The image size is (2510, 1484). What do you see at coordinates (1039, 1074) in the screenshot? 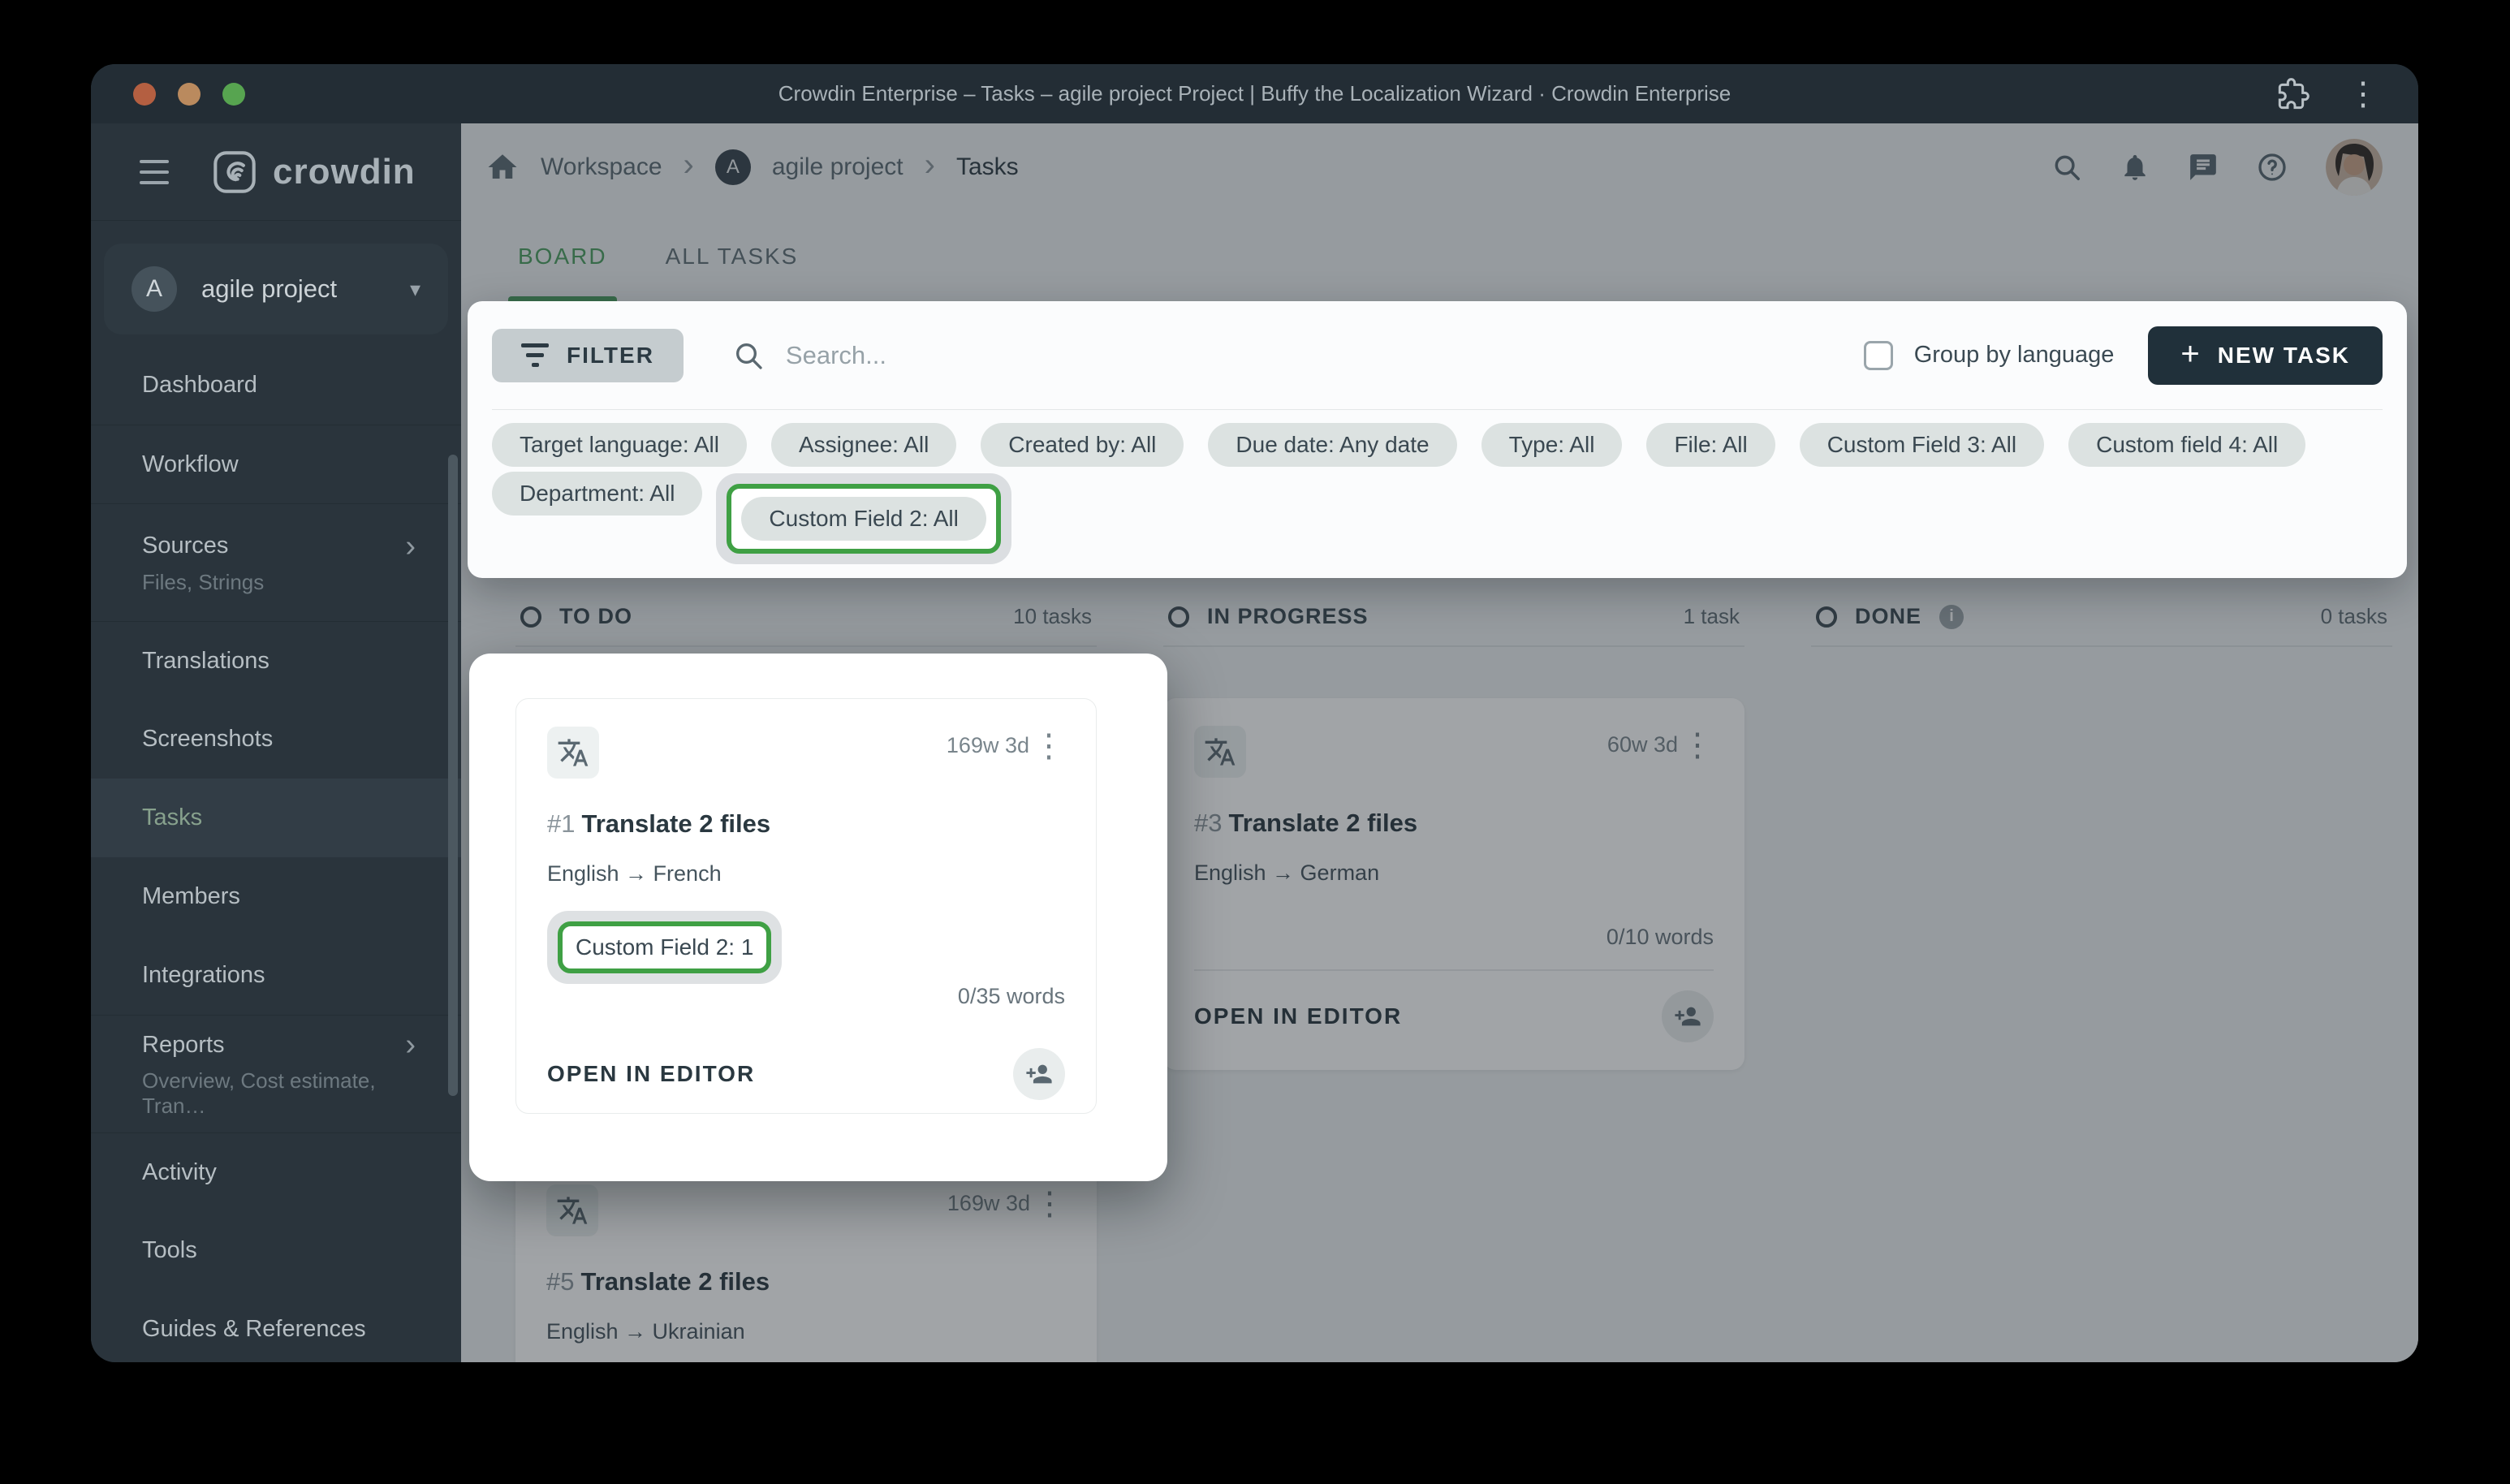
I see `assign-user-button` at bounding box center [1039, 1074].